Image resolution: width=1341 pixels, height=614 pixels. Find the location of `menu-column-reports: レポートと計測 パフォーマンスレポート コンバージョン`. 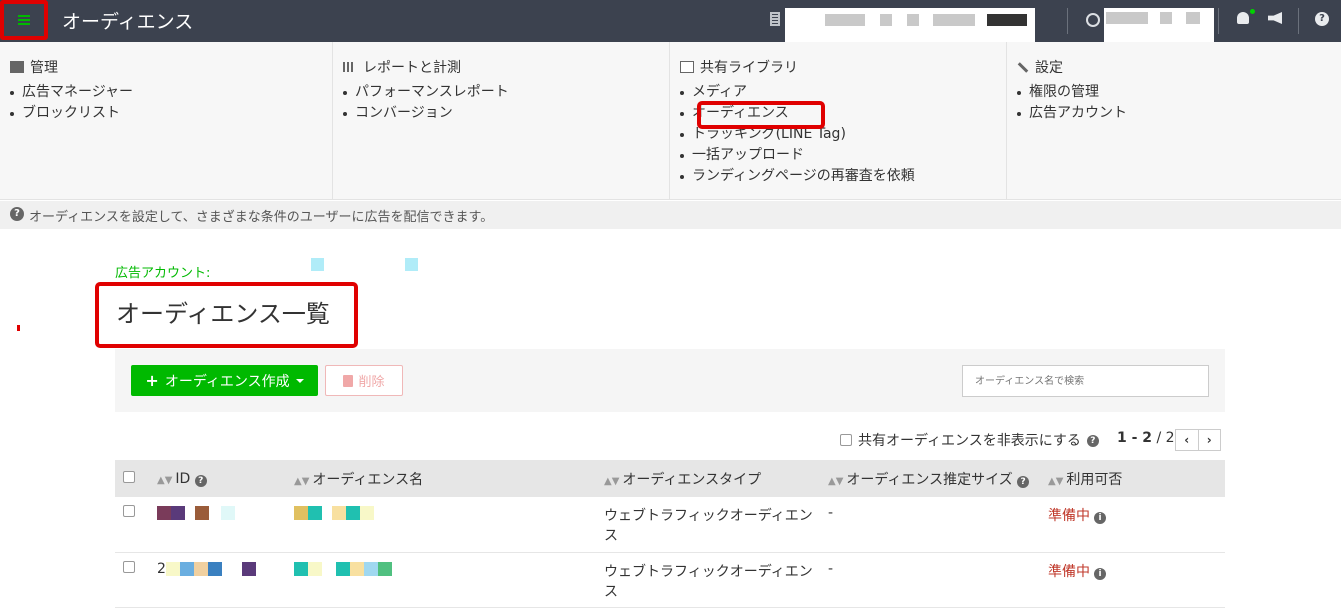

menu-column-reports: レポートと計測 パフォーマンスレポート コンバージョン is located at coordinates (501, 121).